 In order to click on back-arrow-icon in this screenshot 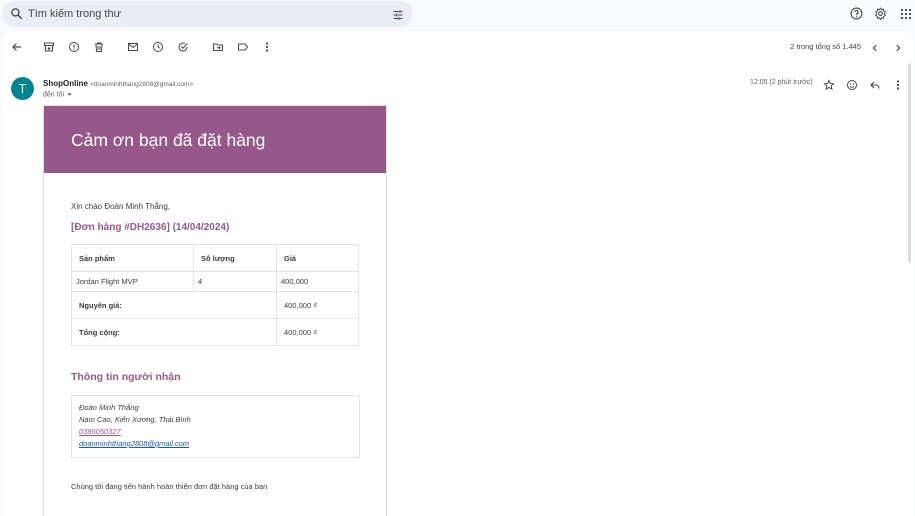, I will do `click(17, 46)`.